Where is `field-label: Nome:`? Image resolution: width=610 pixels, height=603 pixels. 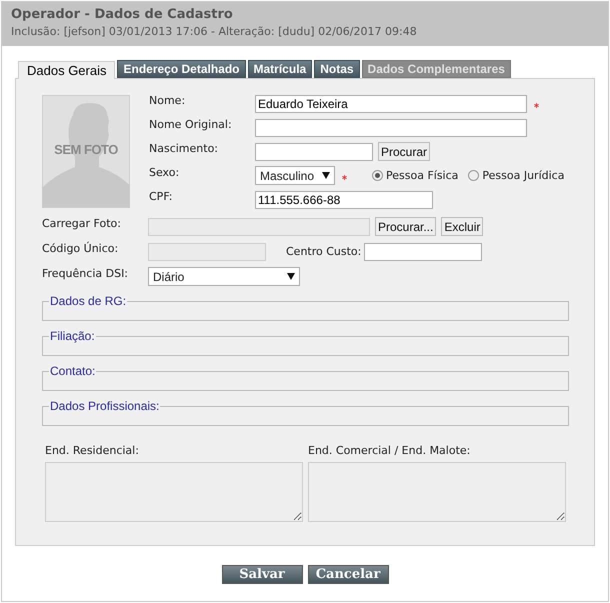
field-label: Nome: is located at coordinates (167, 101).